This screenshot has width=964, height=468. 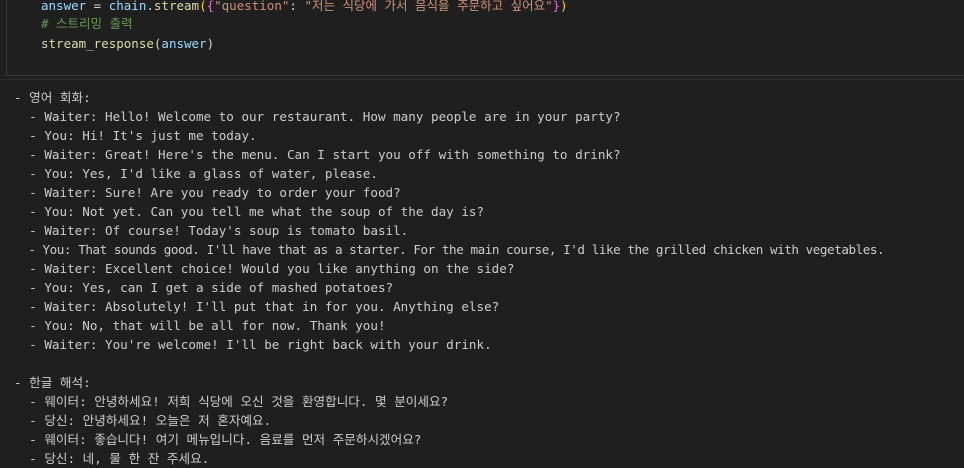 What do you see at coordinates (127, 6) in the screenshot?
I see `code-token-object: chain` at bounding box center [127, 6].